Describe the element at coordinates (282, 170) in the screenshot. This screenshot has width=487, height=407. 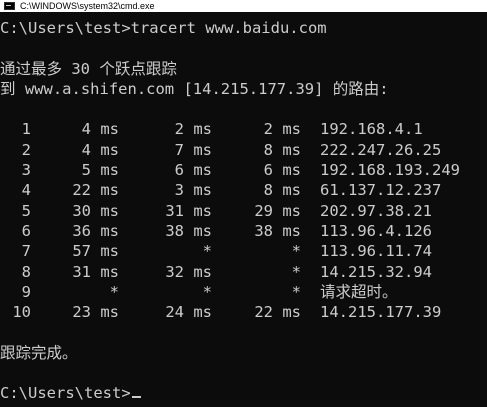
I see `rtt-3: 6 ms` at that location.